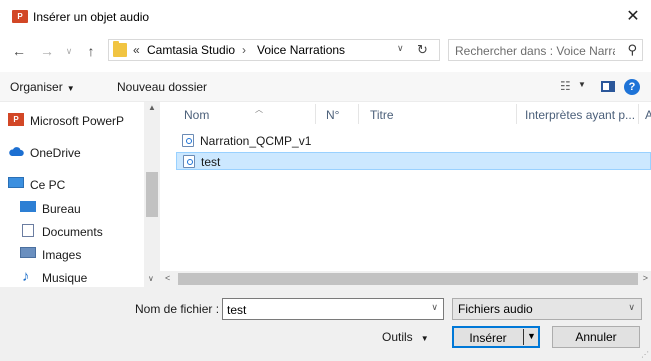 The height and width of the screenshot is (361, 651). I want to click on organize-label: Organiser, so click(36, 87).